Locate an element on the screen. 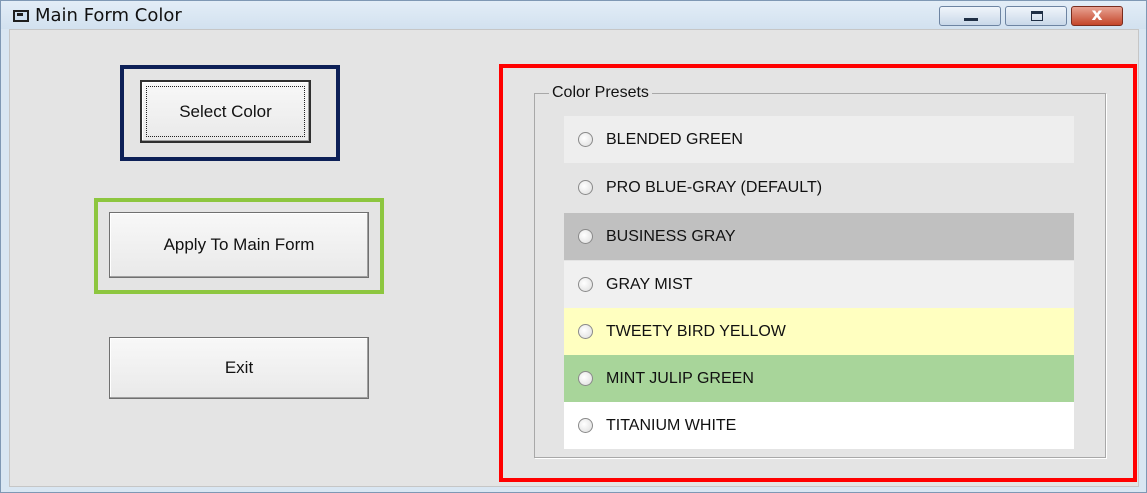 Image resolution: width=1147 pixels, height=493 pixels. close-icon: x is located at coordinates (1097, 15).